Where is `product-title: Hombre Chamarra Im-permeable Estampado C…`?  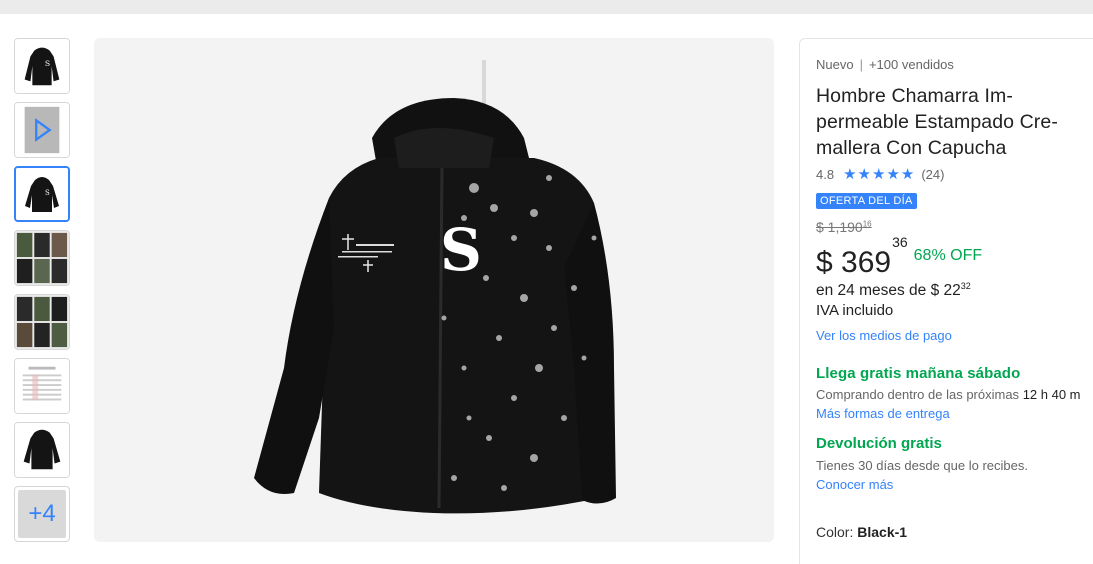
product-title: Hombre Chamarra Im-permeable Estampado C… is located at coordinates (937, 122).